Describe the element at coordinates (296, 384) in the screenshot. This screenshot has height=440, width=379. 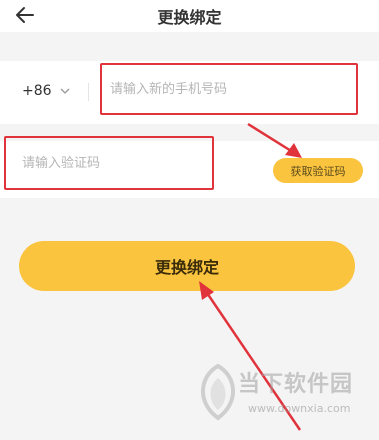
I see `watermark-text: 当下软件园` at that location.